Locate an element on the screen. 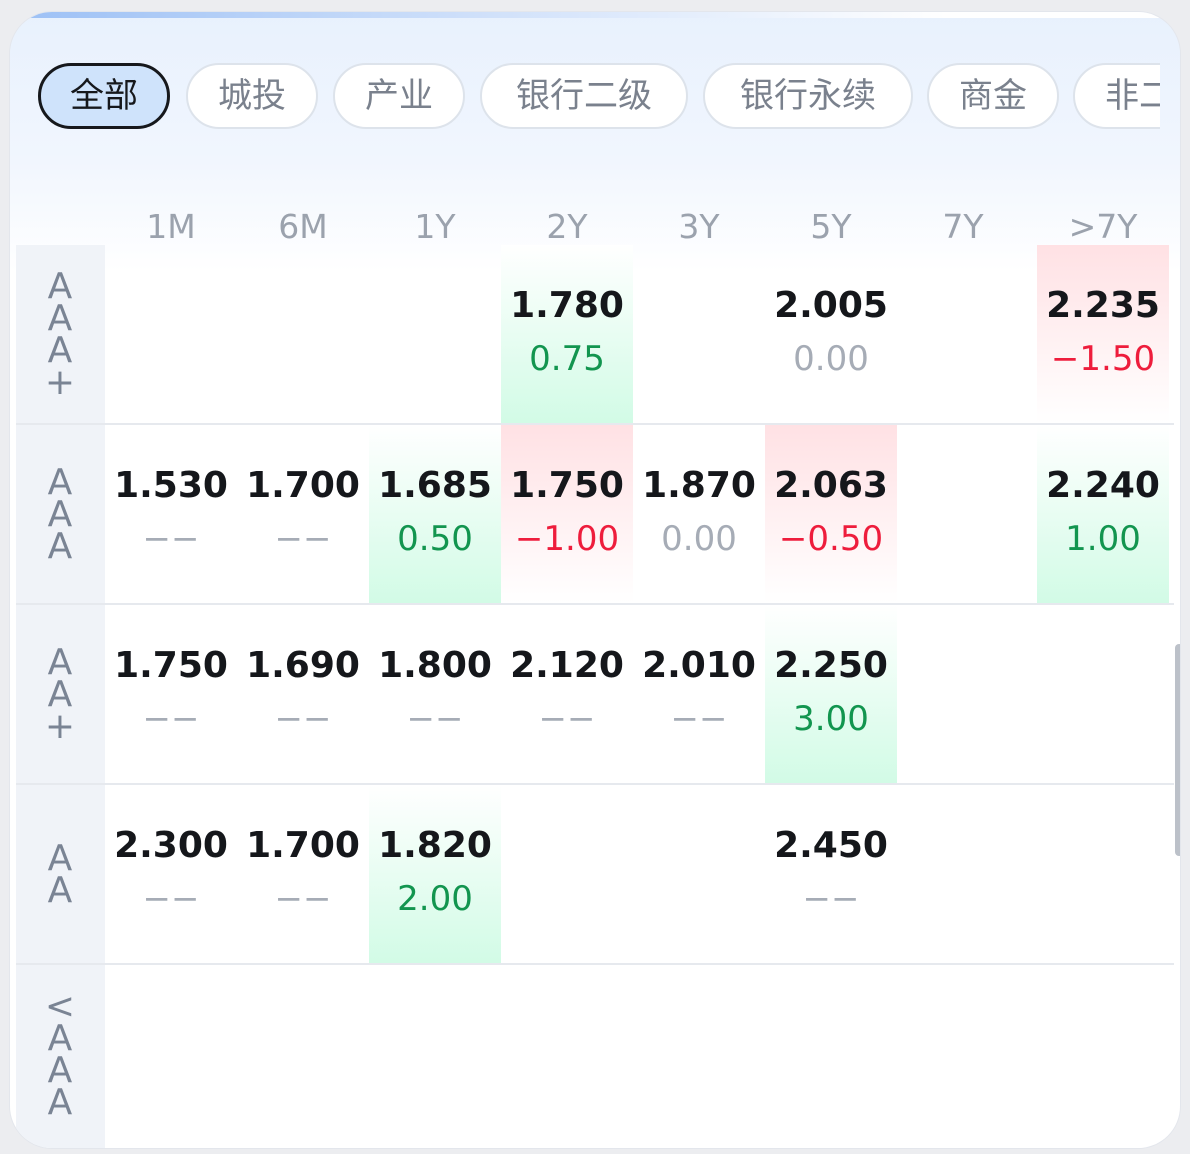 The image size is (1190, 1154). yield-value: 2.240 is located at coordinates (1103, 485).